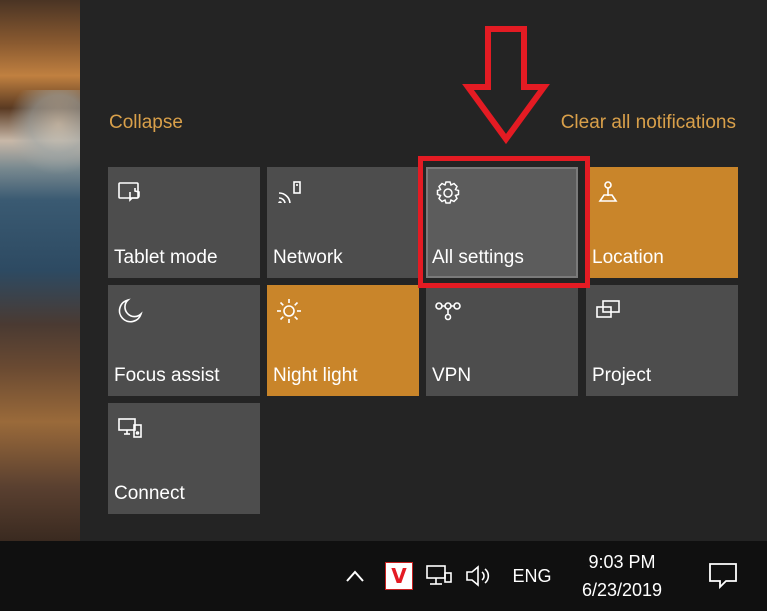  What do you see at coordinates (662, 340) in the screenshot?
I see `tile-project: Project` at bounding box center [662, 340].